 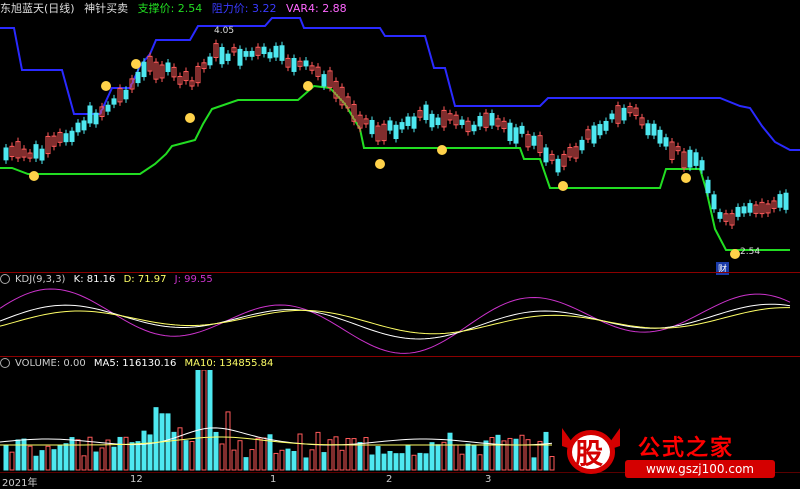 I want to click on kdj-chart, so click(x=400, y=321).